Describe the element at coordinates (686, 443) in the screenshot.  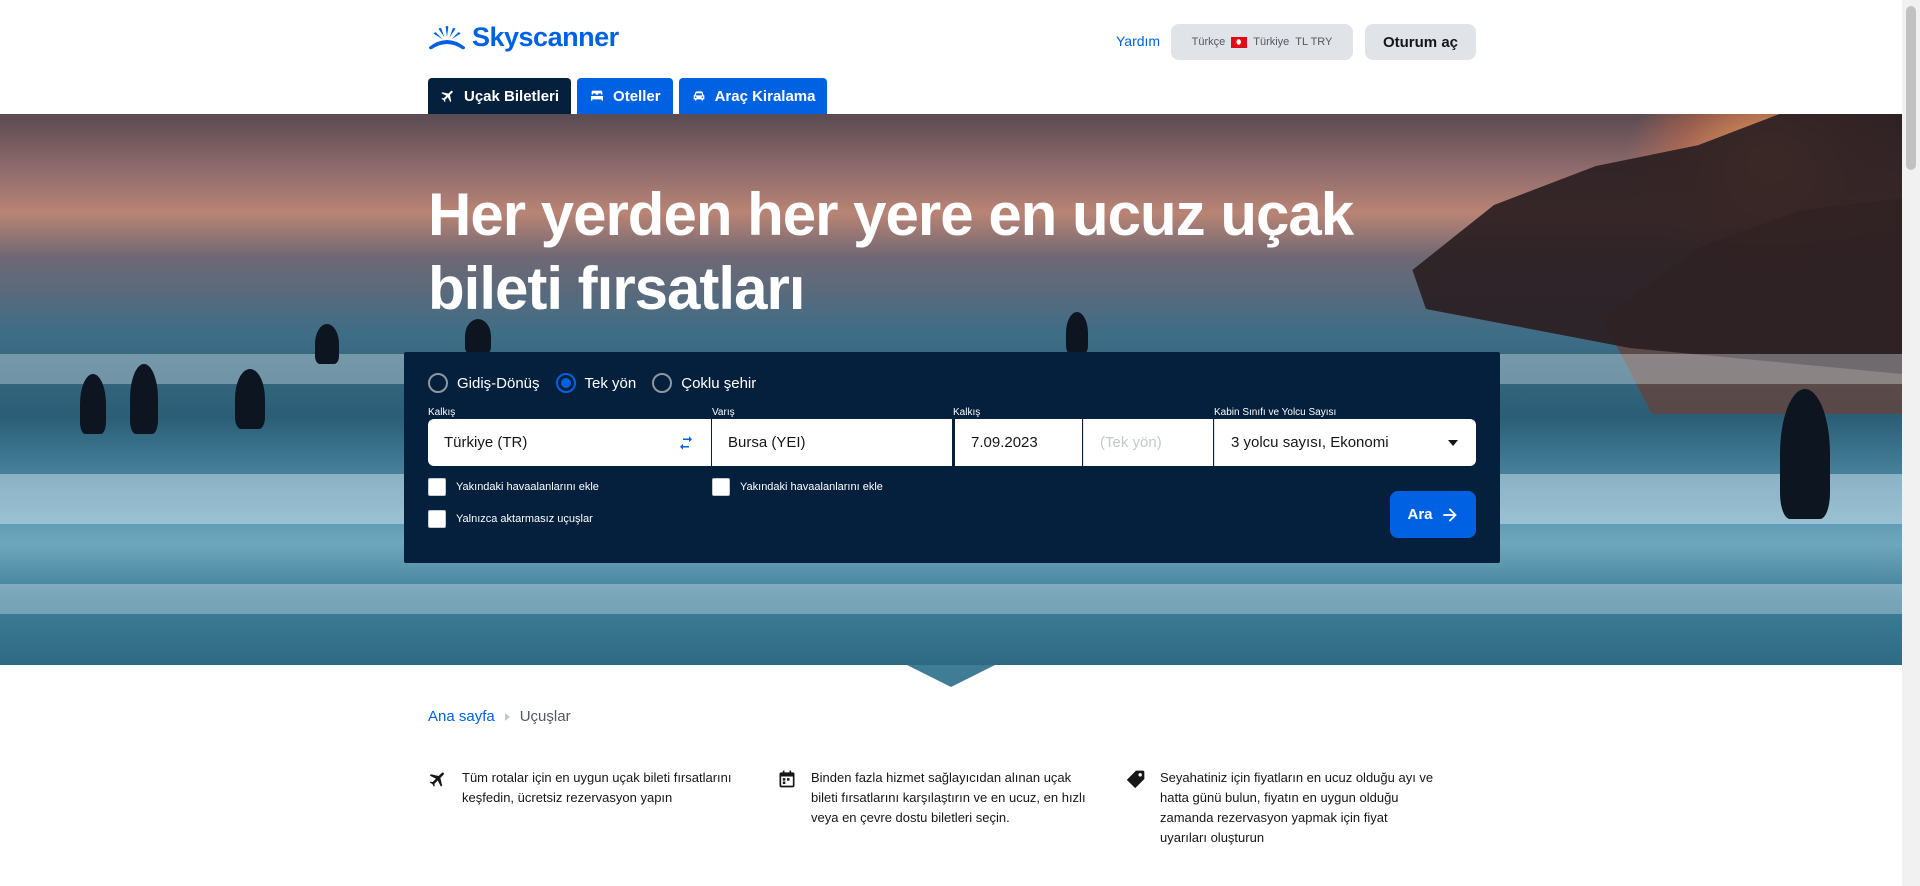
I see `swap-icon` at that location.